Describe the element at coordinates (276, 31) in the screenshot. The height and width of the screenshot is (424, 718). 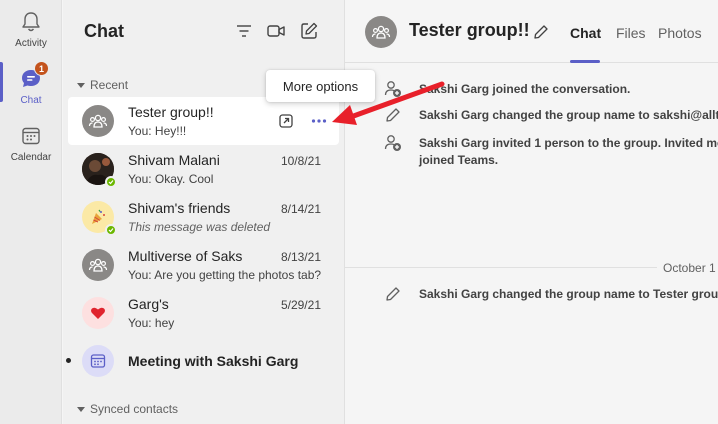
I see `video-call-icon` at that location.